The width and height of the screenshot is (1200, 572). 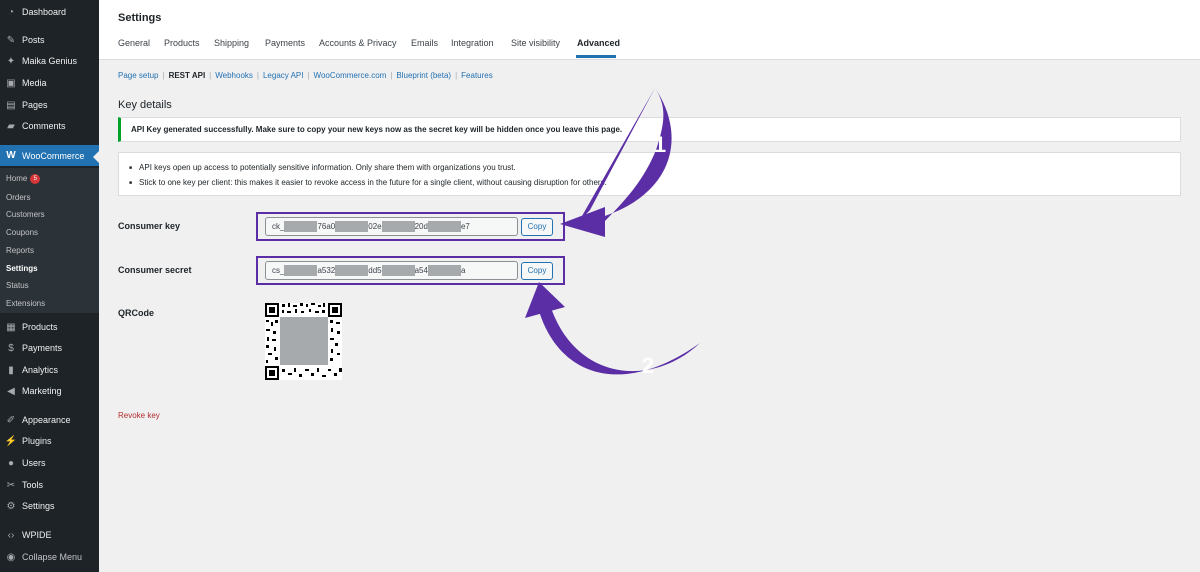 I want to click on annotation-marker-2: 2, so click(x=648, y=365).